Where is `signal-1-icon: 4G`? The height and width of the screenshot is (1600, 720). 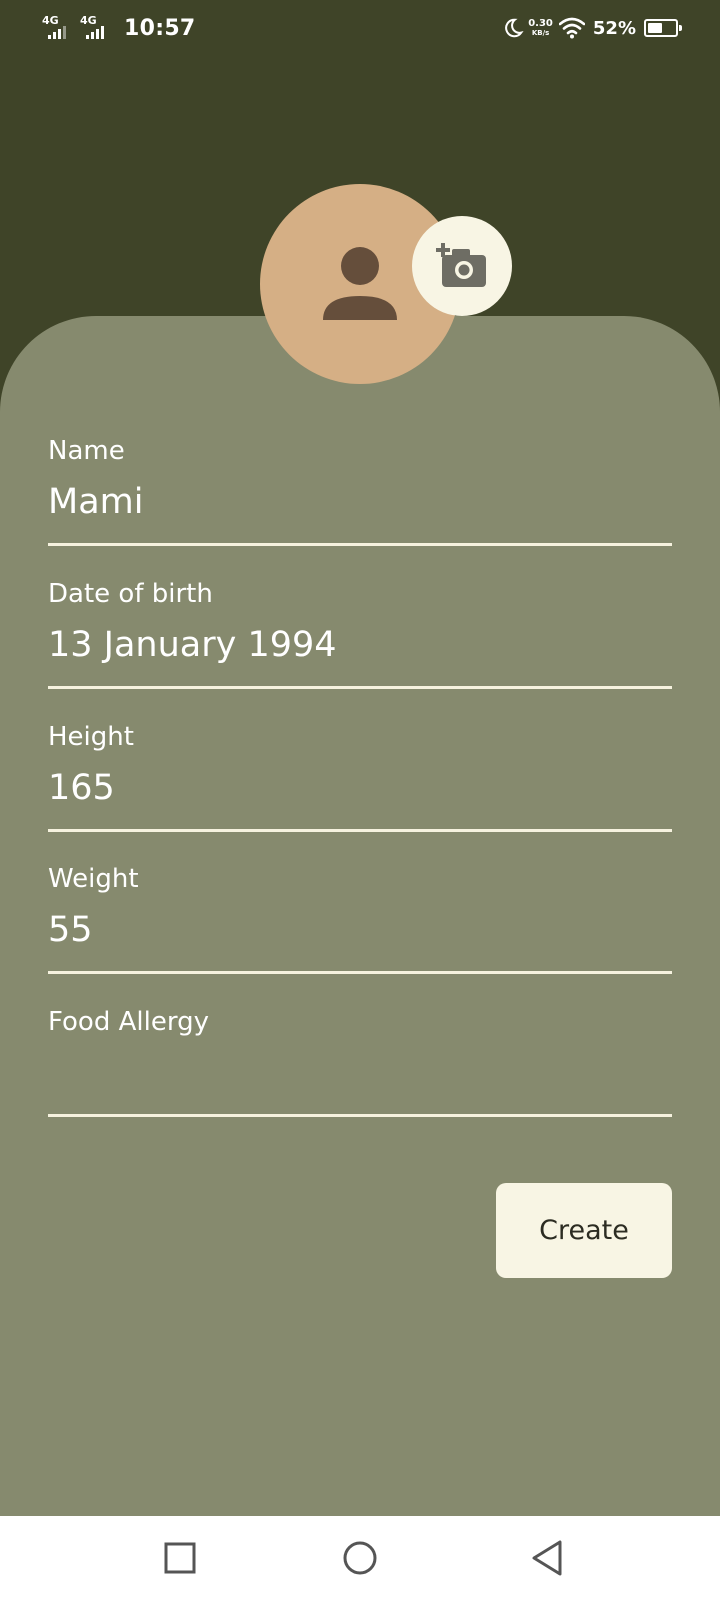 signal-1-icon: 4G is located at coordinates (57, 28).